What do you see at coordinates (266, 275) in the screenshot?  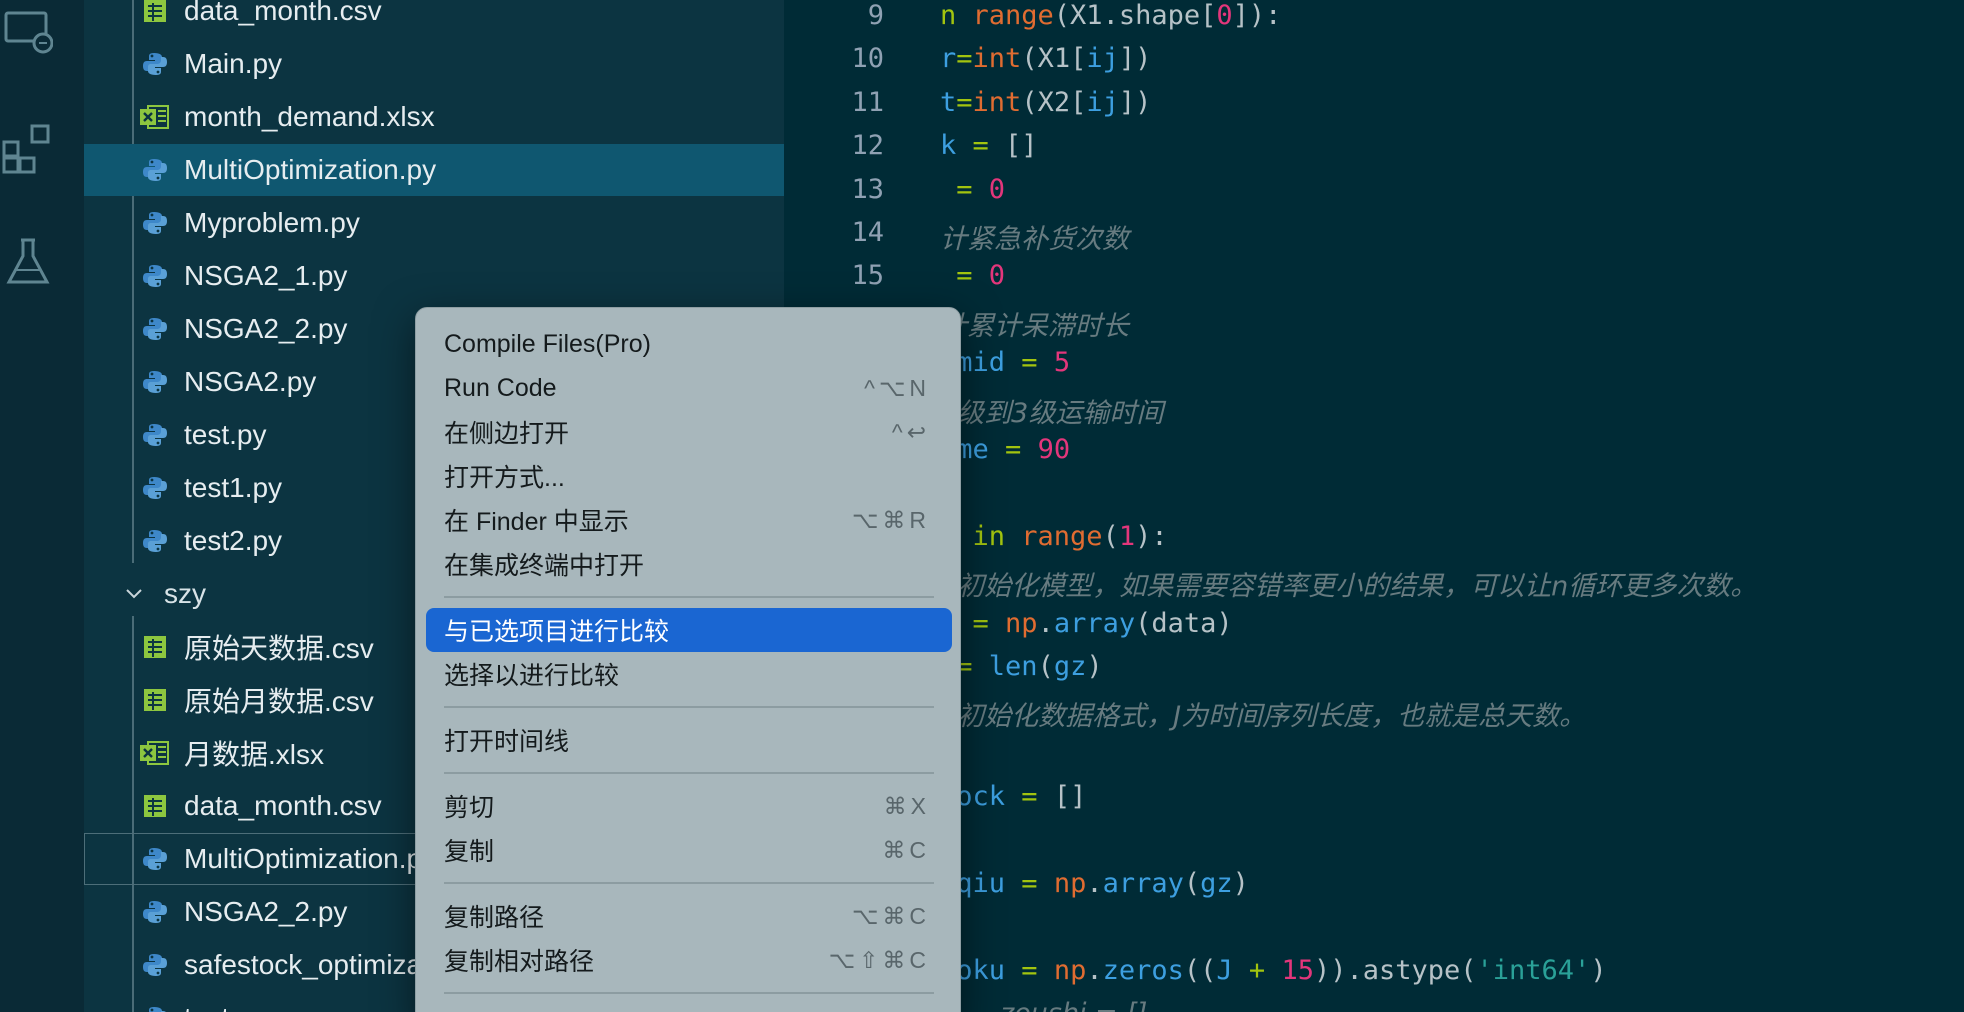 I see `file-name: NSGA2_1.py` at bounding box center [266, 275].